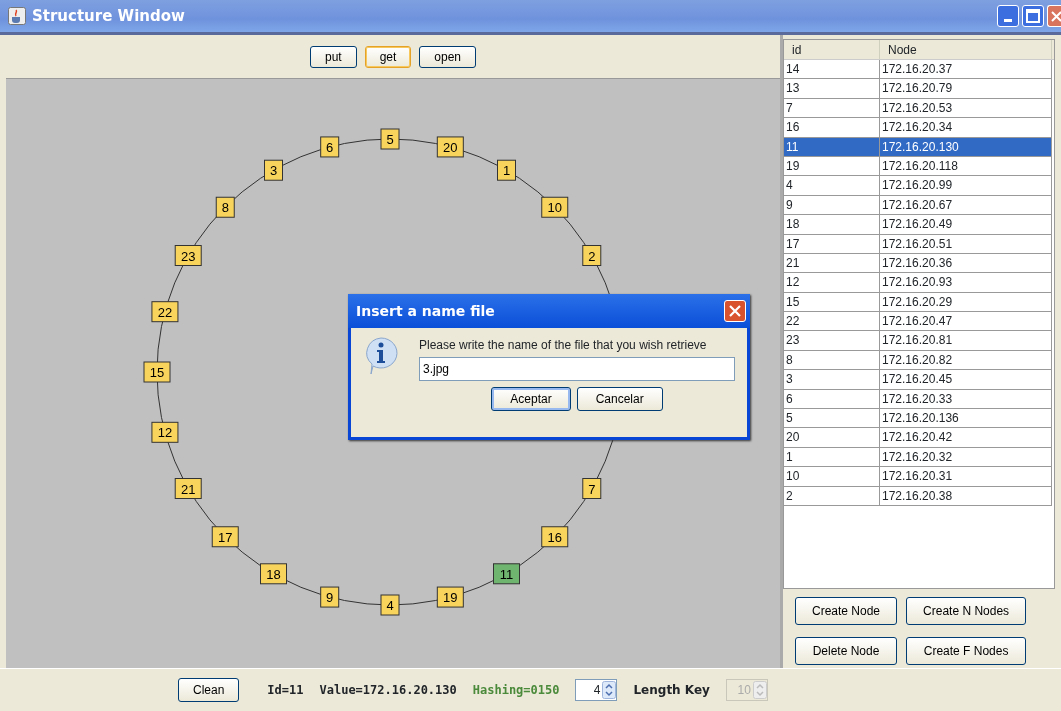  I want to click on table-row: 11 172.16.20.130, so click(919, 147).